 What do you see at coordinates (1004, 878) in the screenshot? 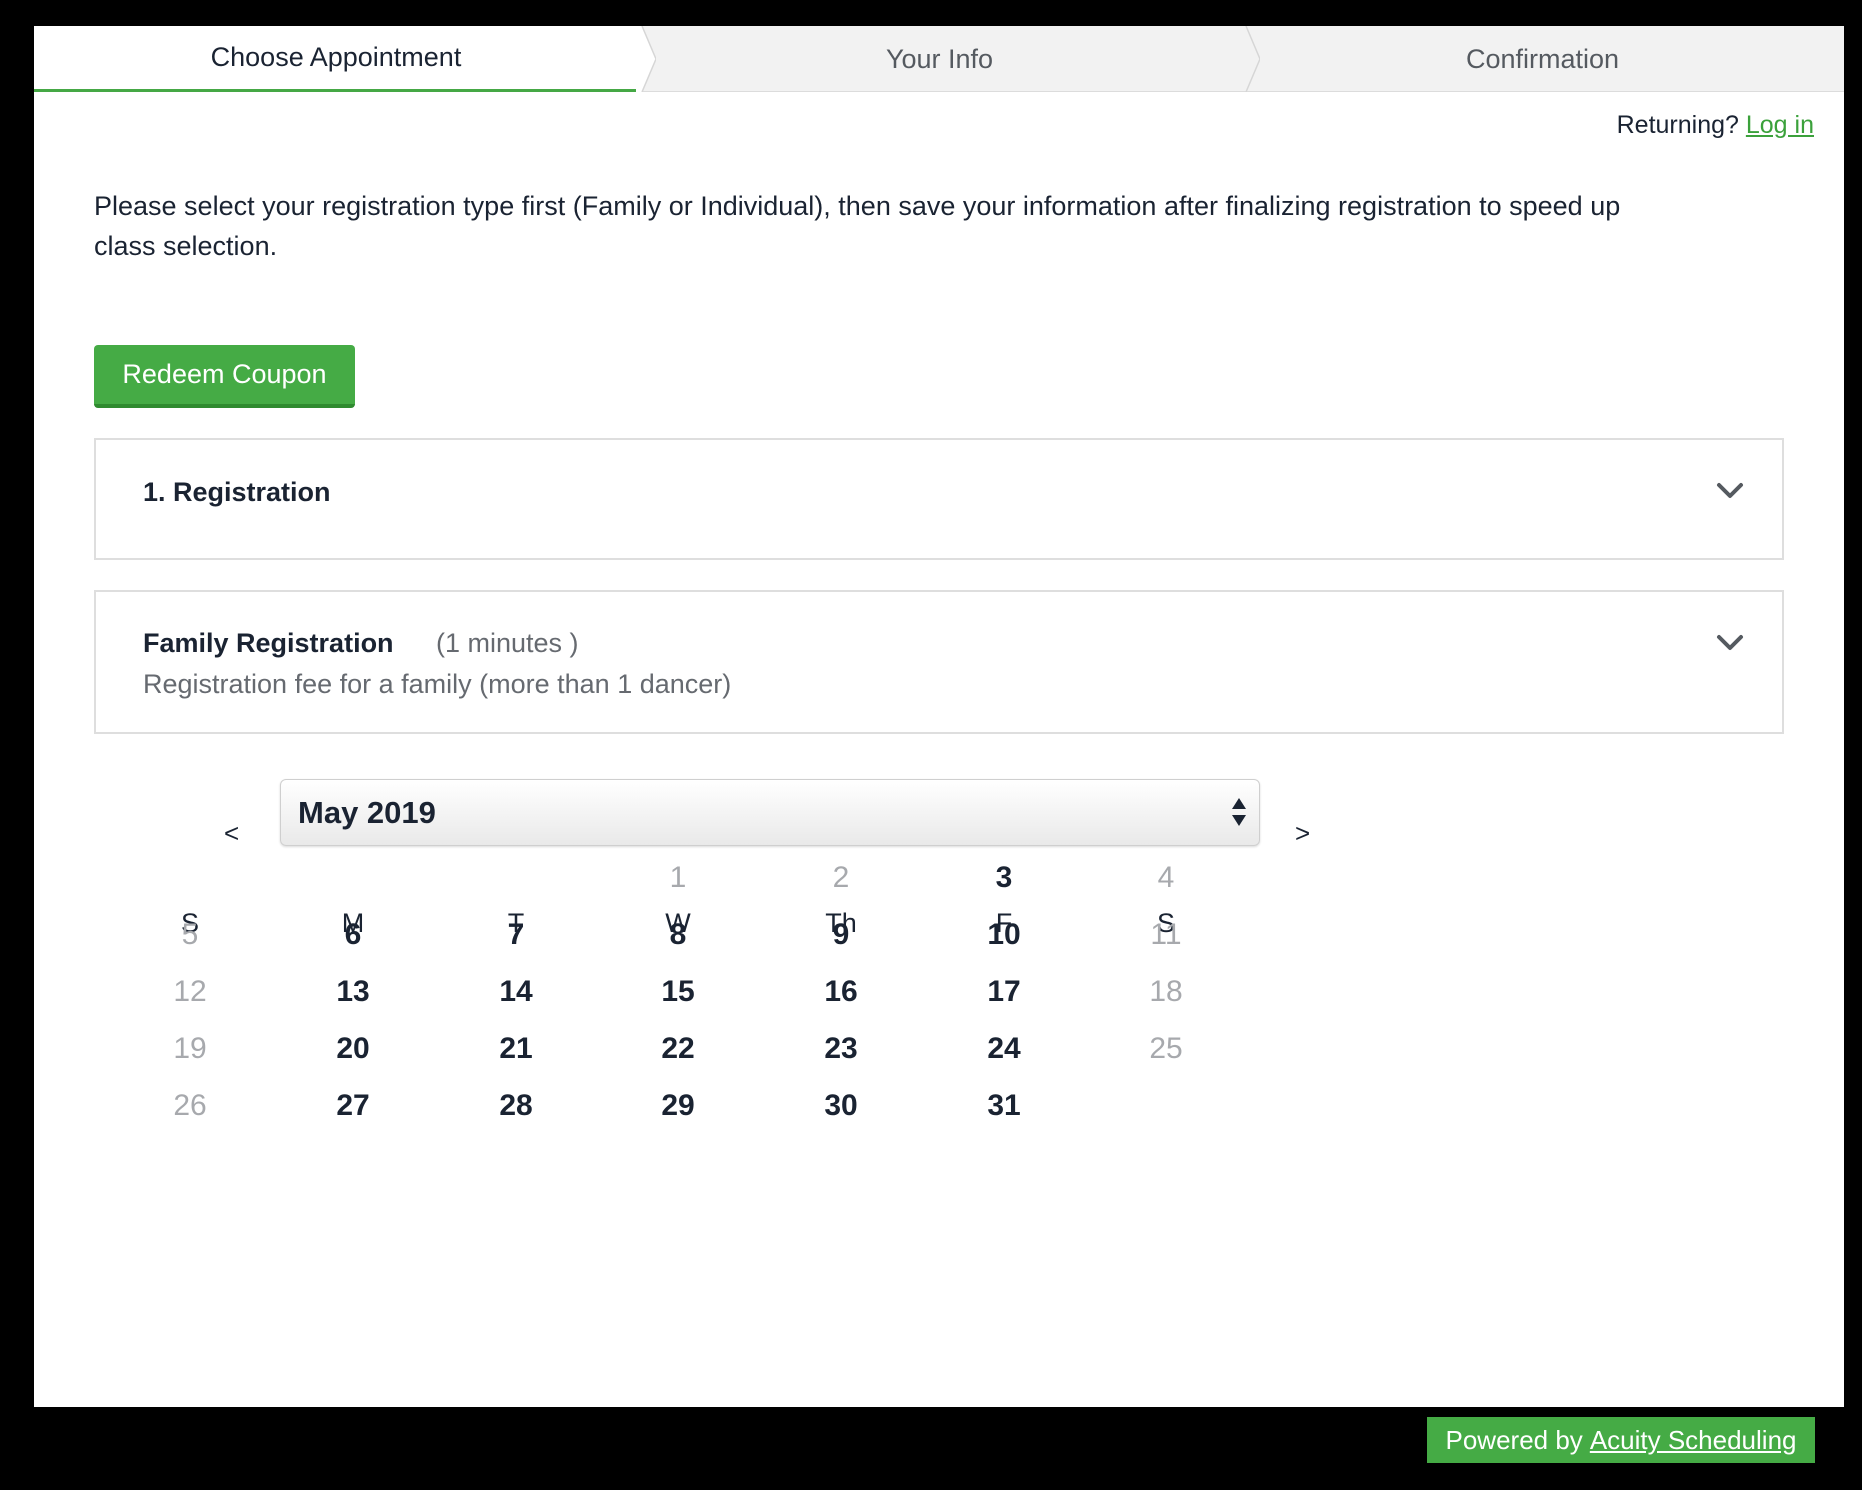
I see `calendar-day-available: 3` at bounding box center [1004, 878].